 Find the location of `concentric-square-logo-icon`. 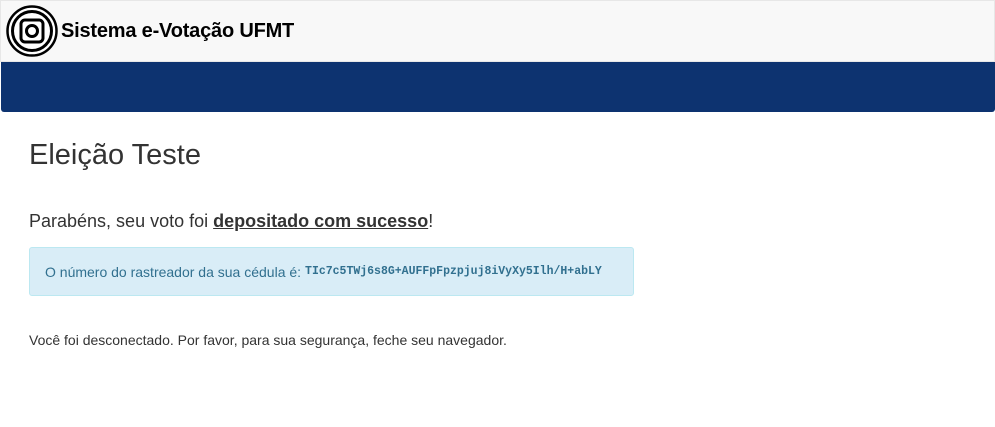

concentric-square-logo-icon is located at coordinates (32, 31).